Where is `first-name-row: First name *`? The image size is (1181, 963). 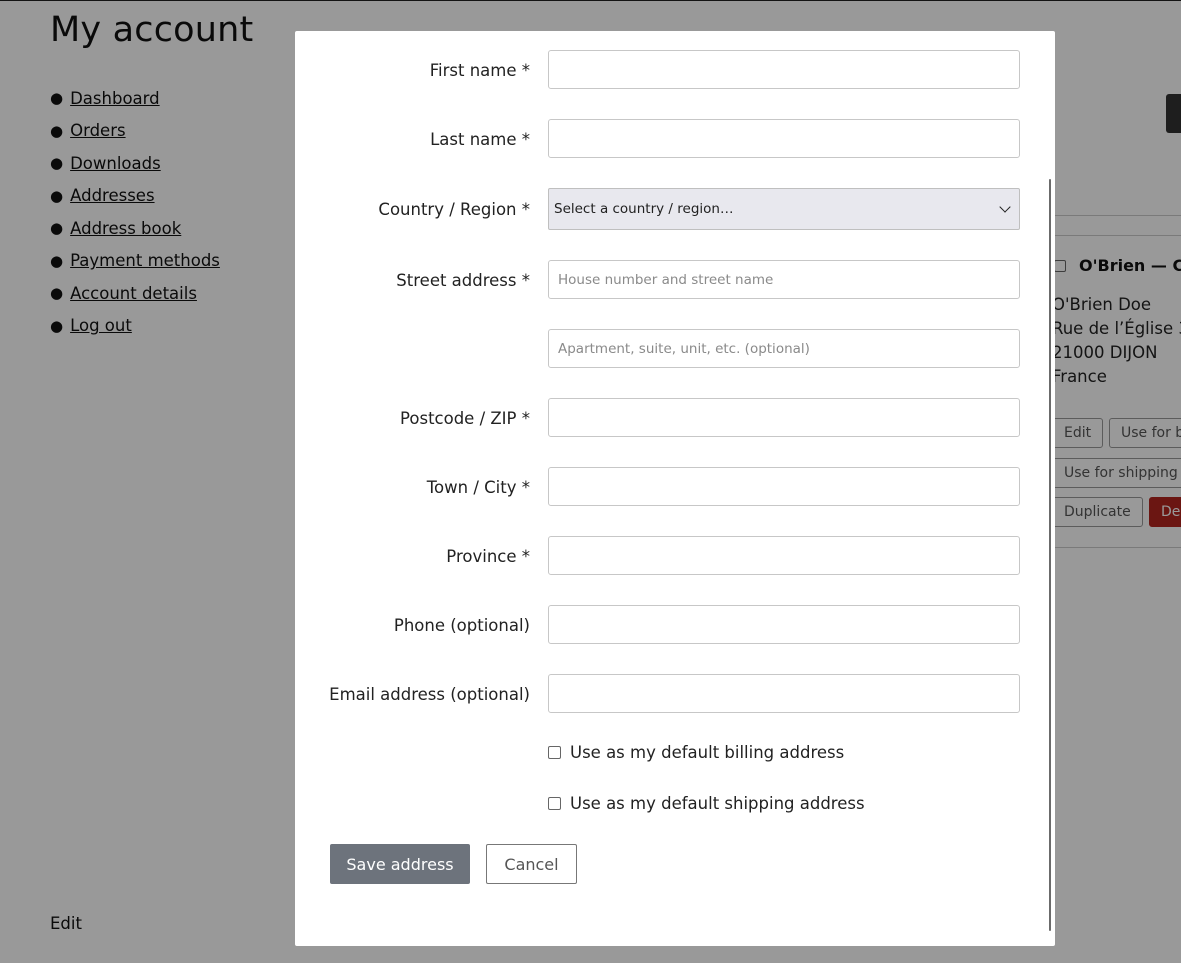 first-name-row: First name * is located at coordinates (675, 70).